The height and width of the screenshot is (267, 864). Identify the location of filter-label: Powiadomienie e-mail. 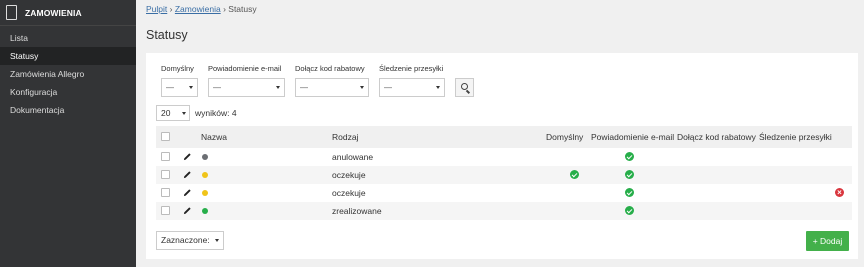
(245, 68).